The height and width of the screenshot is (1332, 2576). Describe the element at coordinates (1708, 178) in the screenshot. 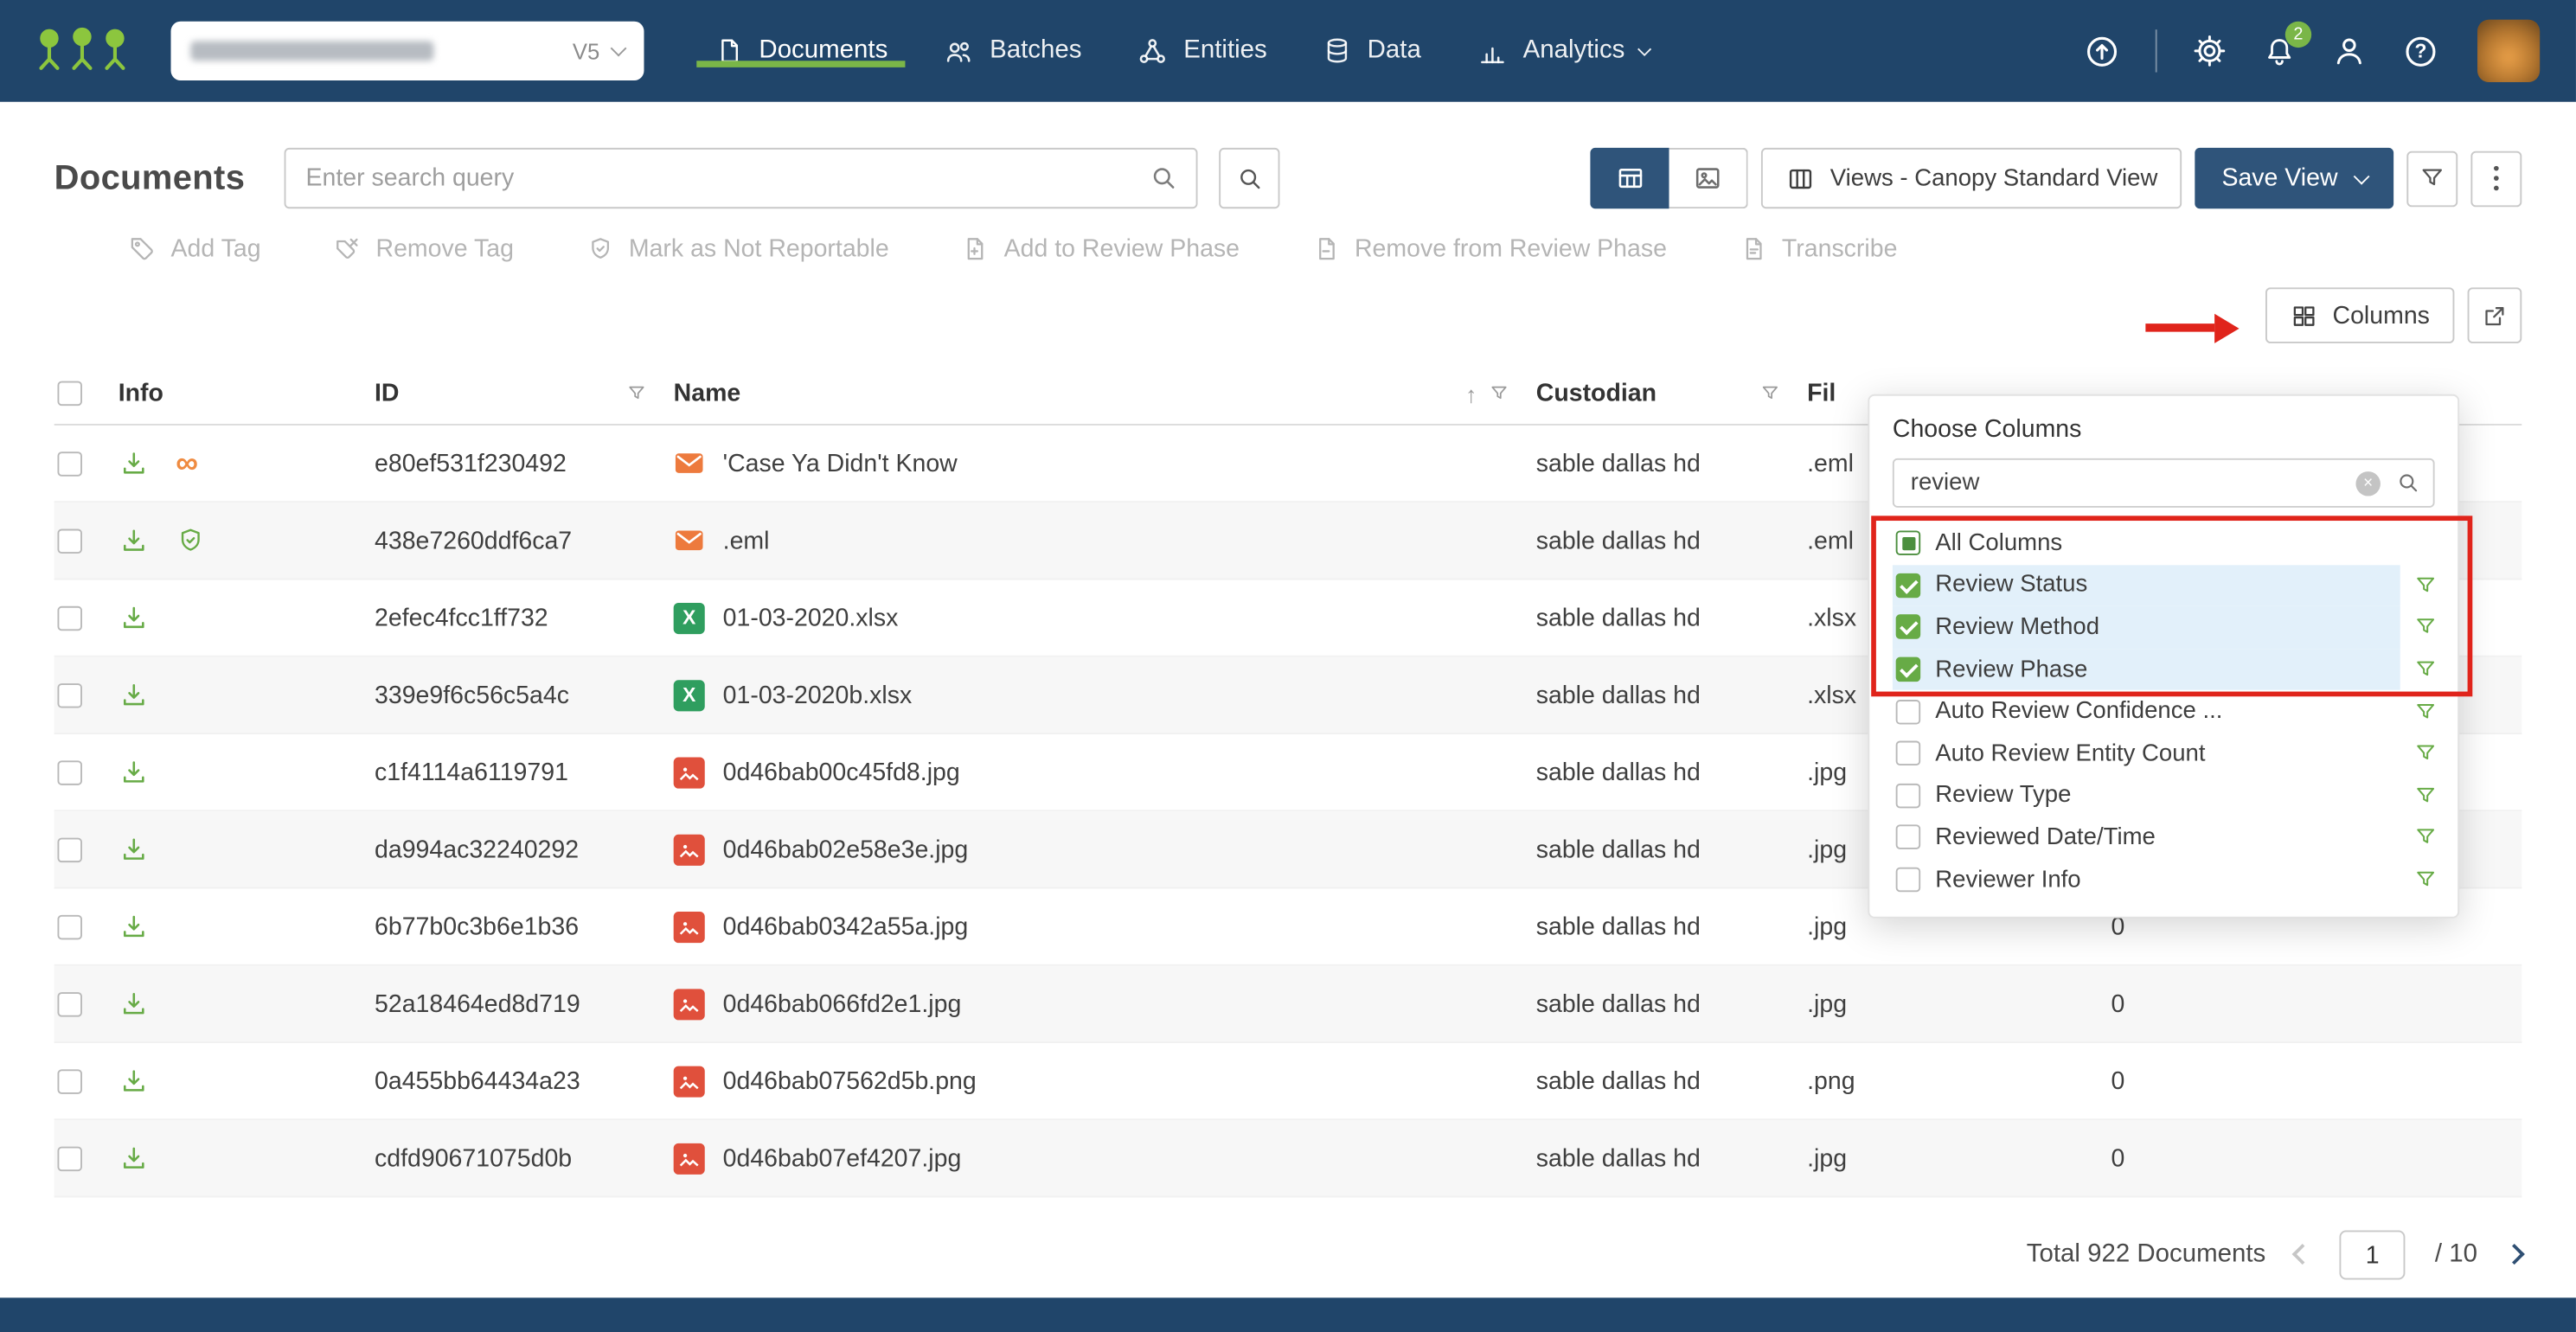

I see `image-view-button` at that location.